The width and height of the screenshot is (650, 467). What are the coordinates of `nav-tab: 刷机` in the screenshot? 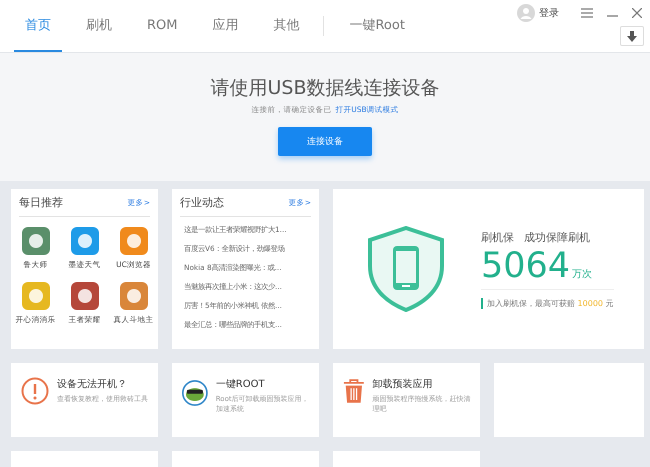 It's located at (99, 26).